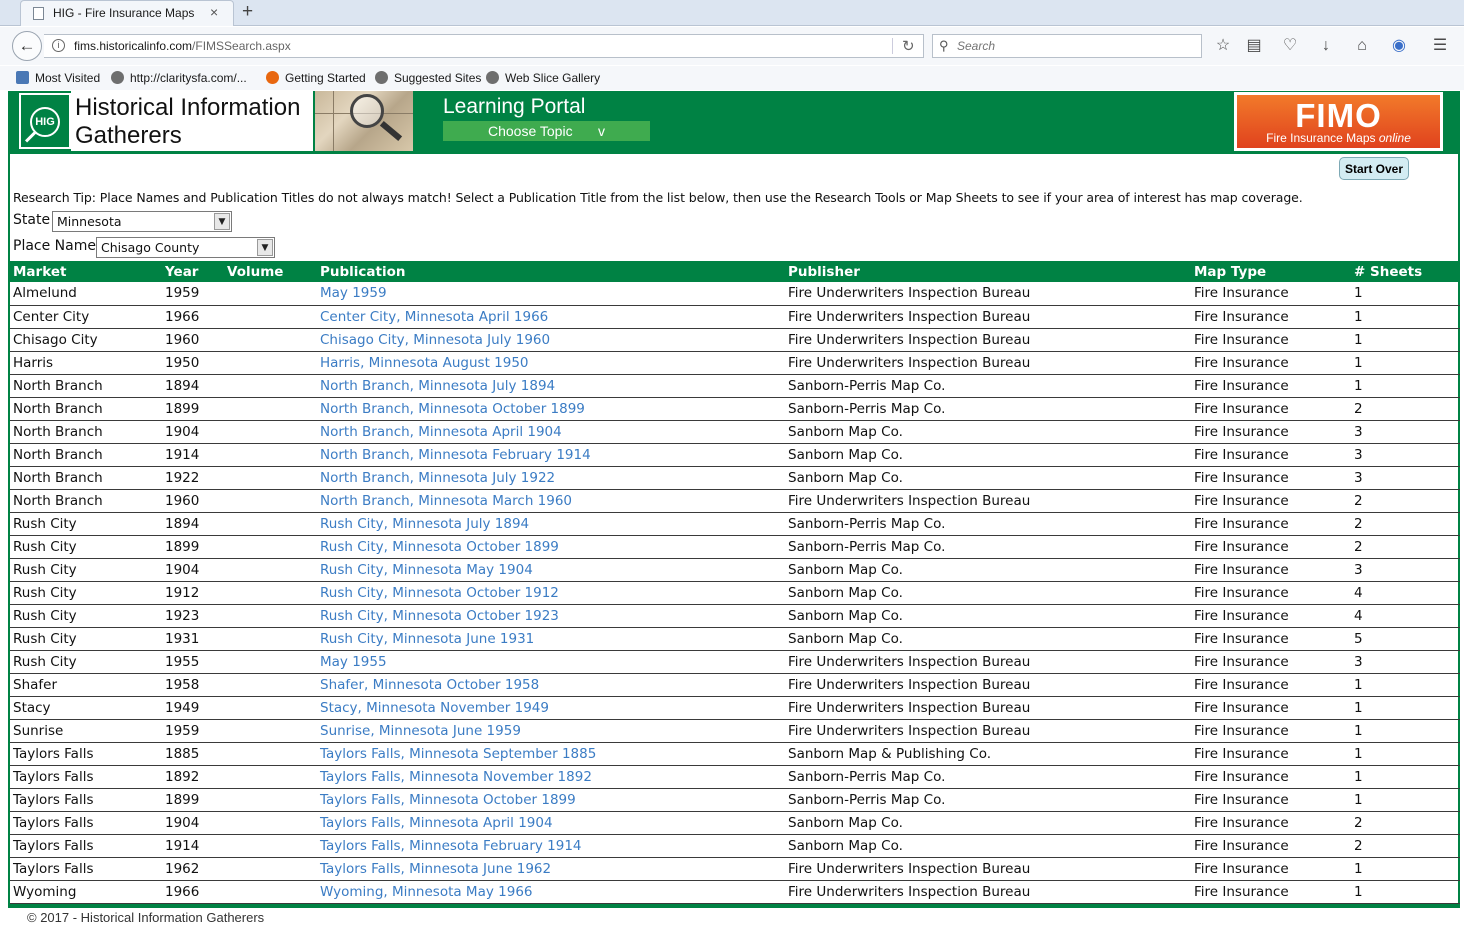 The height and width of the screenshot is (929, 1464). What do you see at coordinates (1405, 892) in the screenshot?
I see `cell-sheets: 1` at bounding box center [1405, 892].